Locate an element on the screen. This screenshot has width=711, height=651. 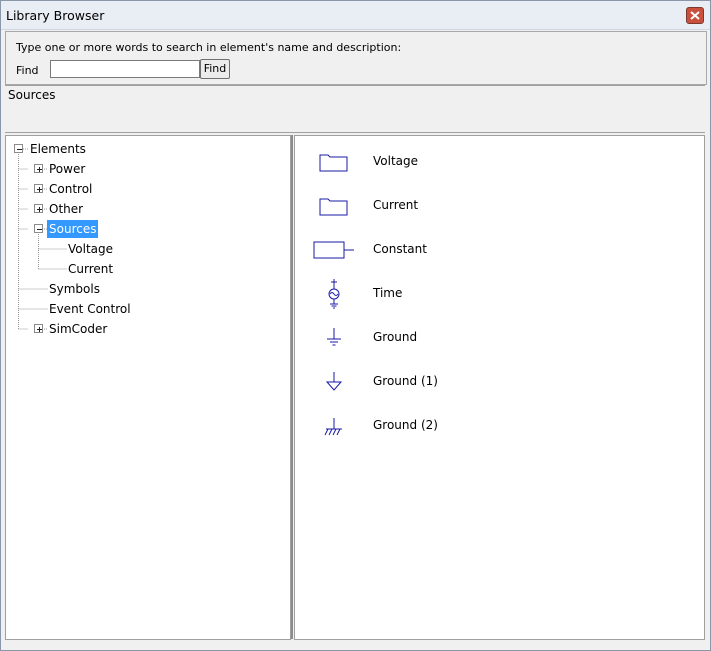
list-item-label: Time is located at coordinates (388, 293).